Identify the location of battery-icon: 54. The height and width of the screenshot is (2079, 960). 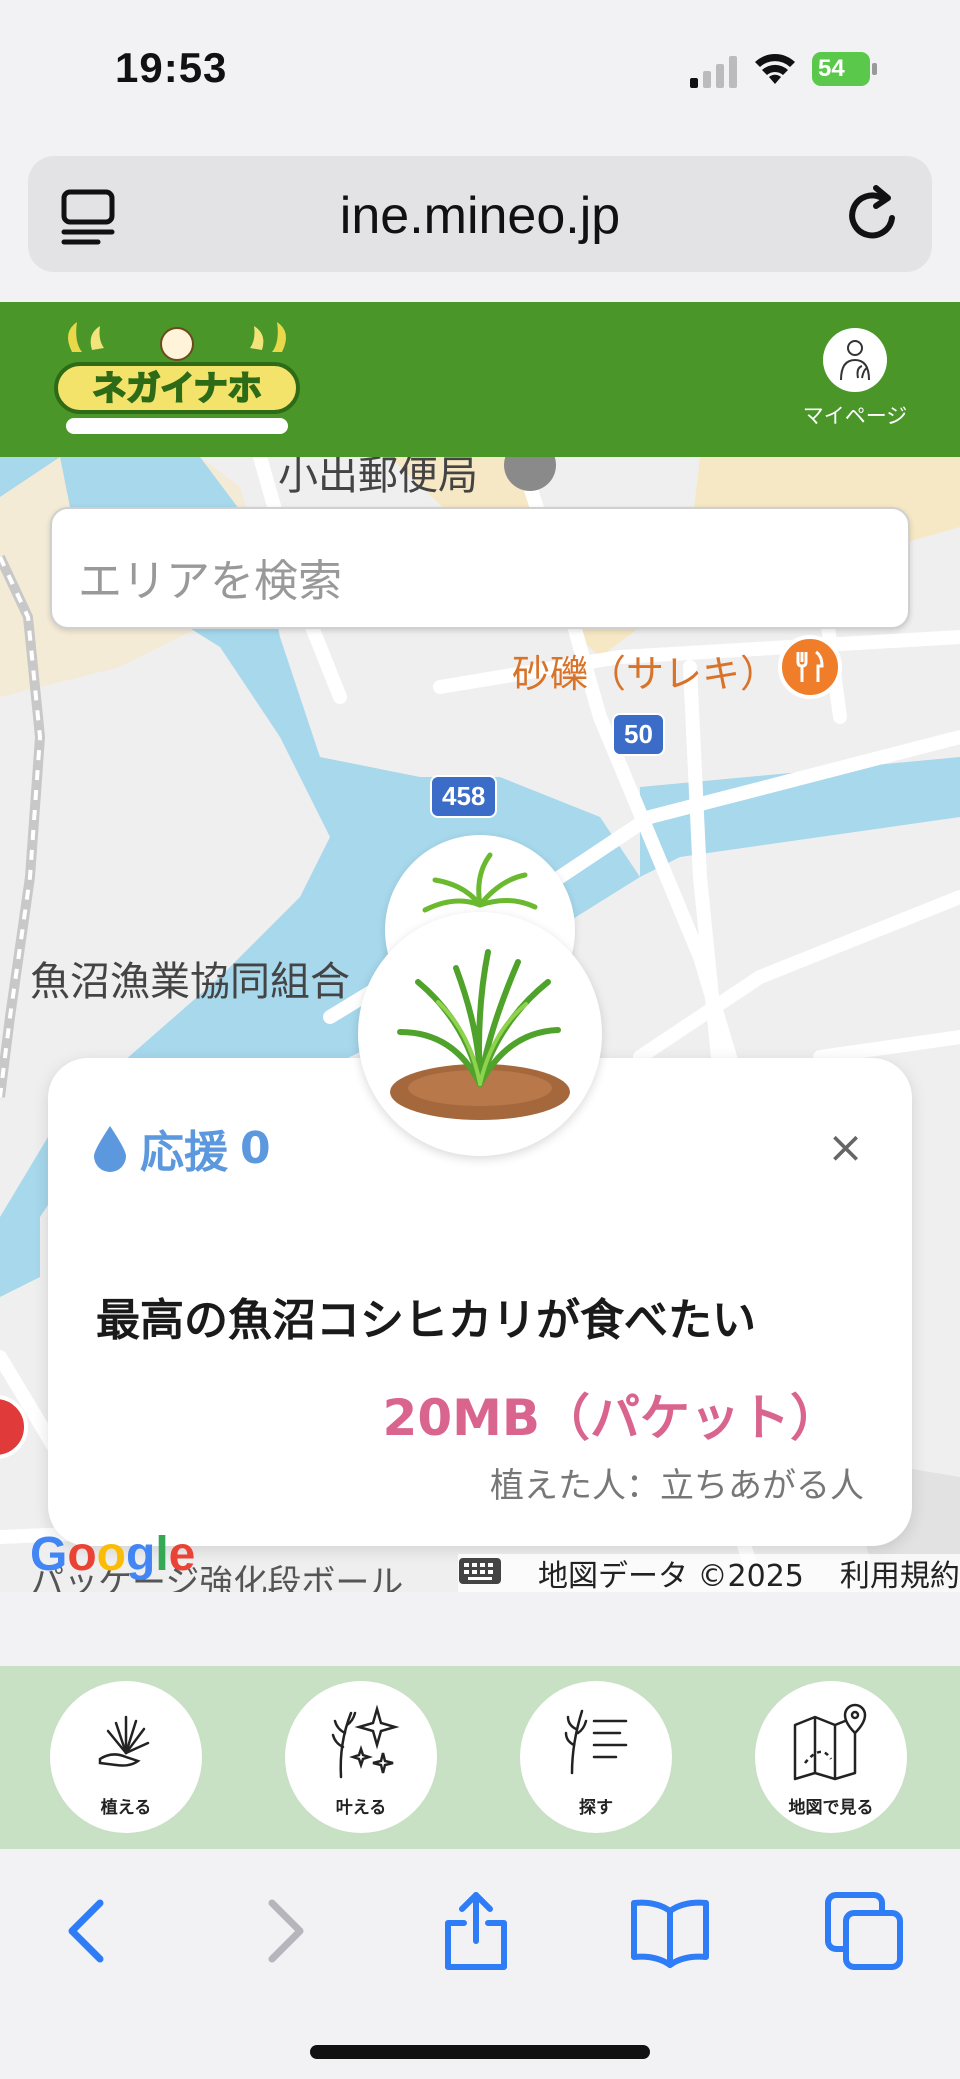
(845, 69).